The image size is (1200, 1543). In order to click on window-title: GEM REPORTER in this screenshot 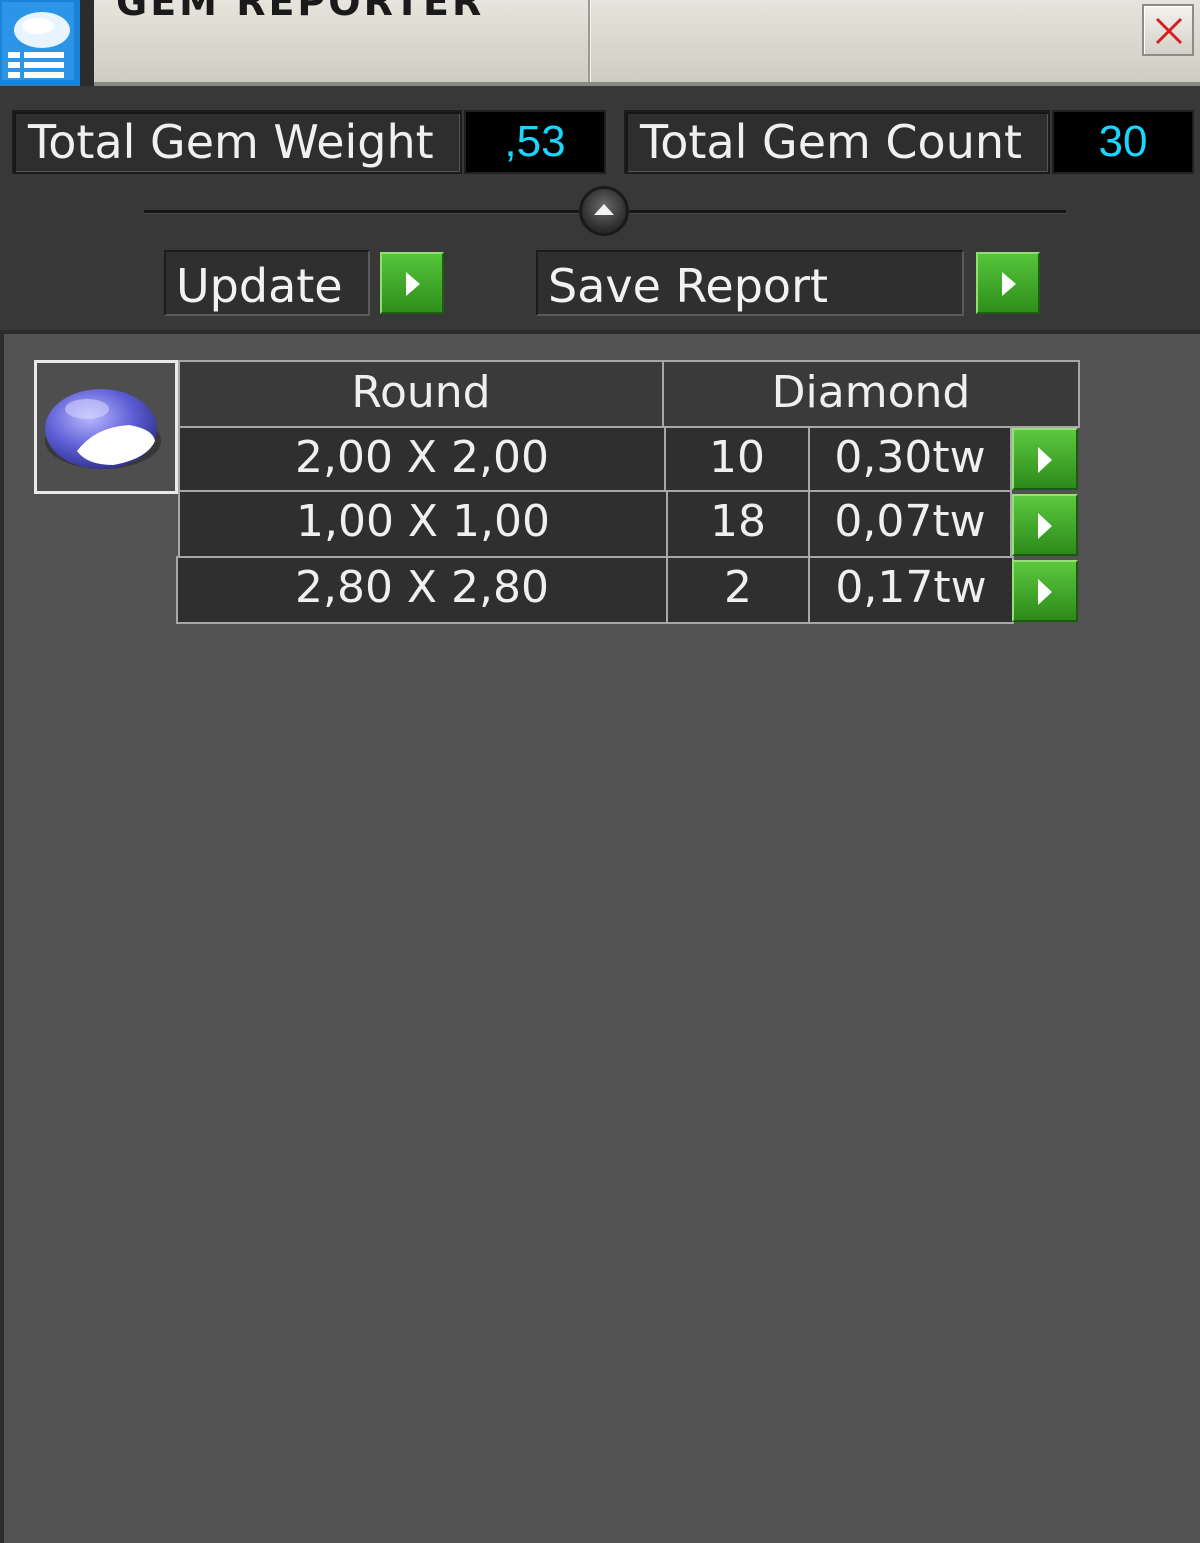, I will do `click(300, 12)`.